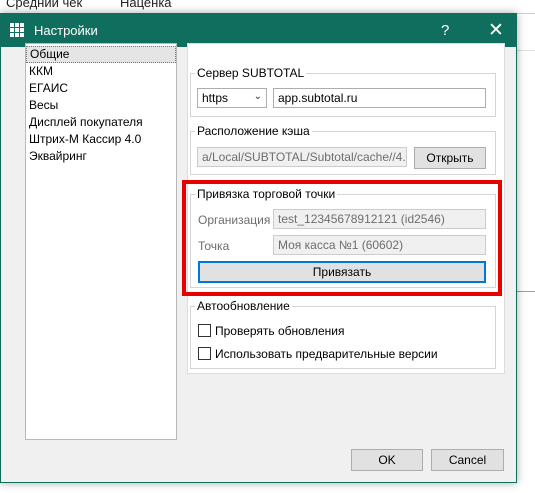 The image size is (535, 493). Describe the element at coordinates (253, 131) in the screenshot. I see `cache-legend: Расположение кэша` at that location.